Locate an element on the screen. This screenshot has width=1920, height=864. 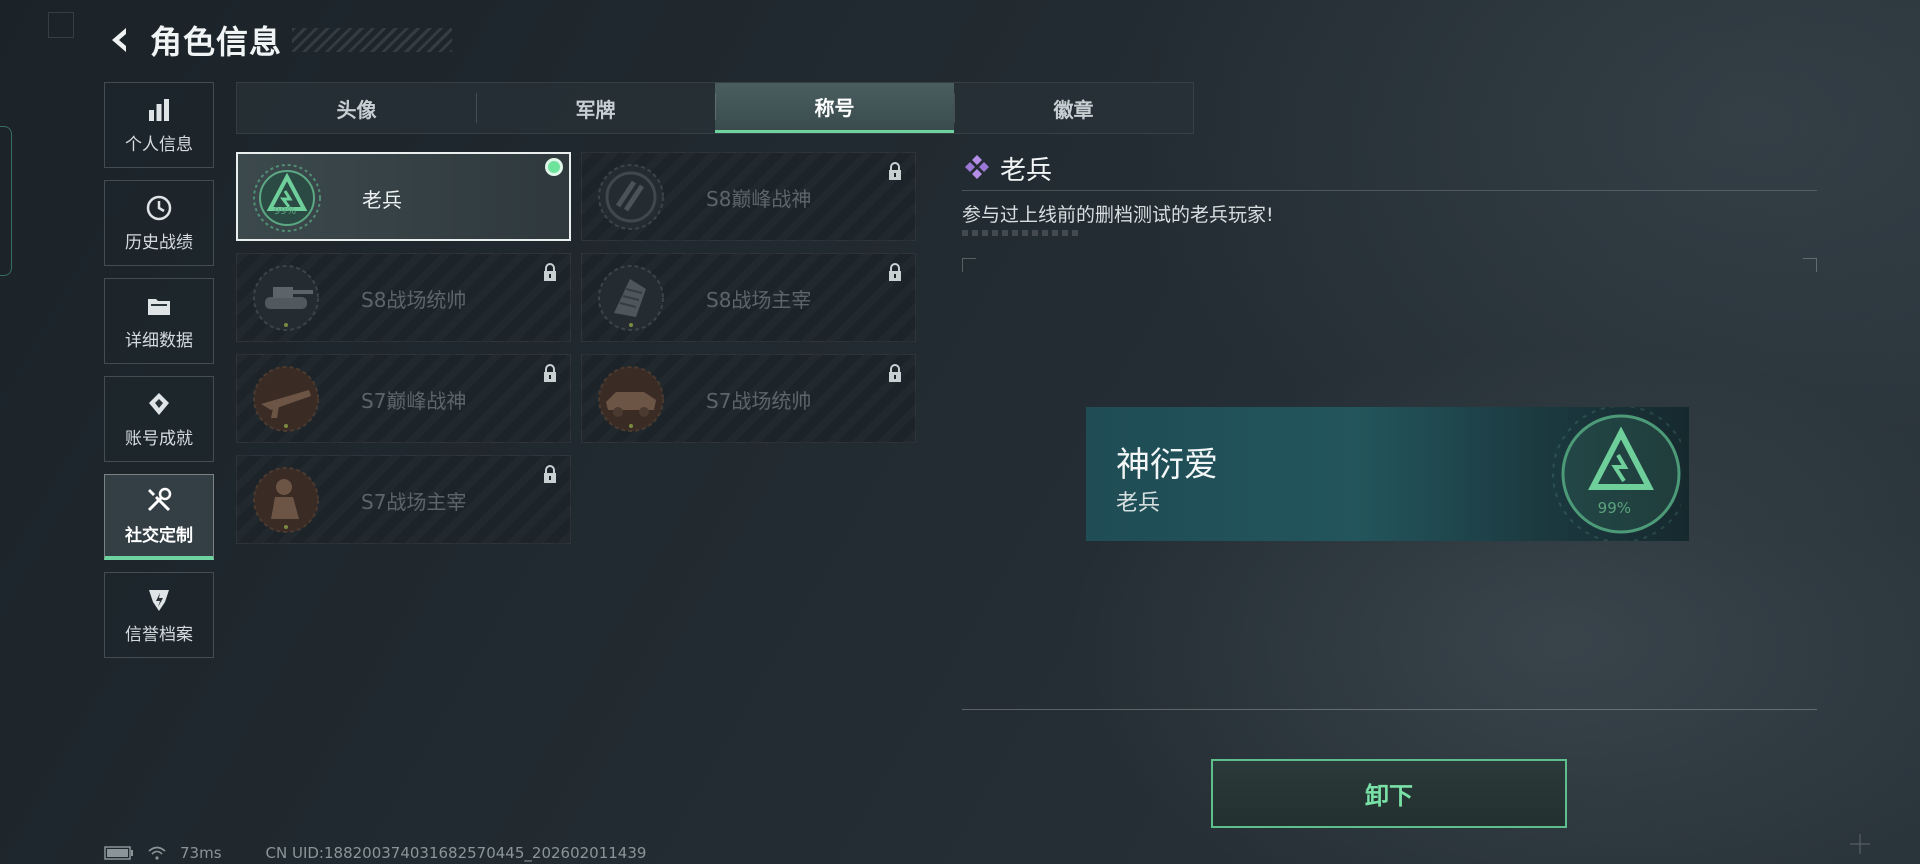
back-button is located at coordinates (121, 40).